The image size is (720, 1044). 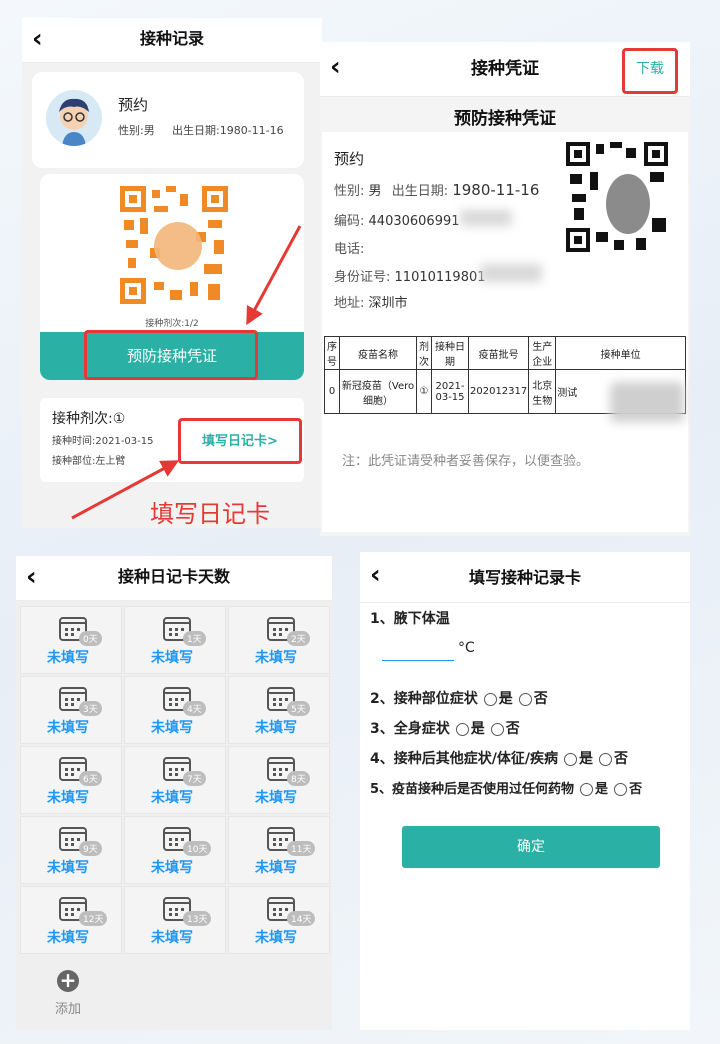 What do you see at coordinates (466, 648) in the screenshot?
I see `temperature-unit: °C` at bounding box center [466, 648].